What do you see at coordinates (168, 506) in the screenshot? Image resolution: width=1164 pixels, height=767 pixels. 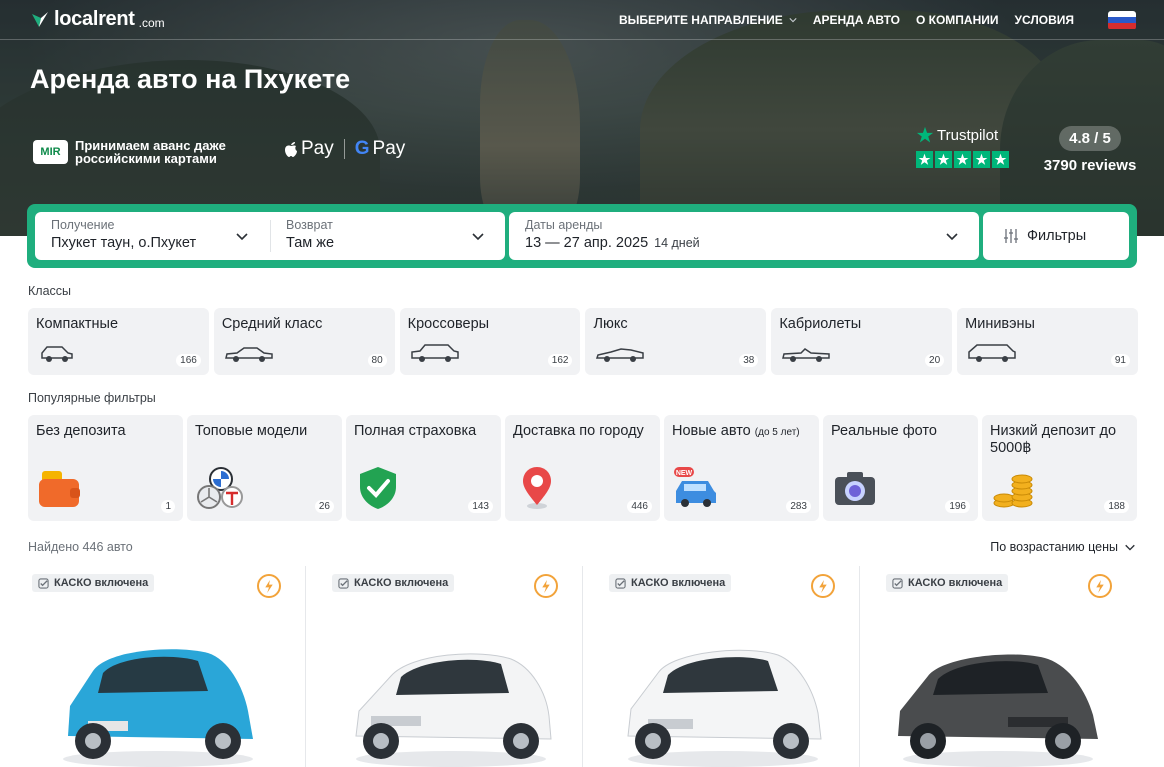 I see `filter-count: 1` at bounding box center [168, 506].